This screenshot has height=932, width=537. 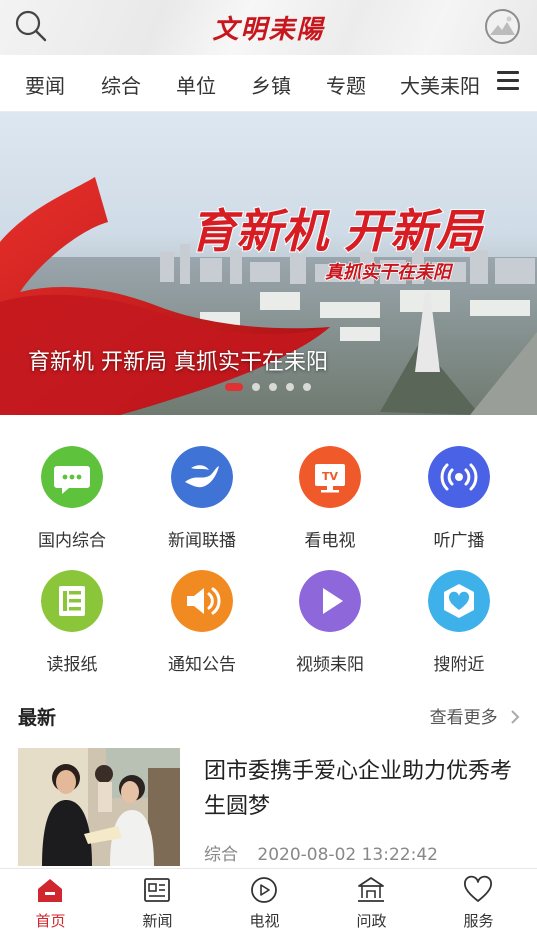 I want to click on grid-label: 通知公告, so click(x=202, y=665).